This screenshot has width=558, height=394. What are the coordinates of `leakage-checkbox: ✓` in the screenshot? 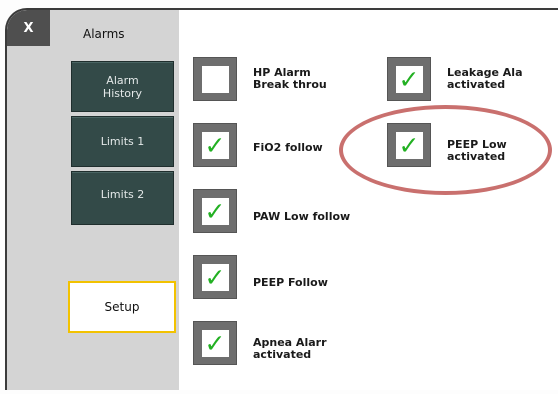 It's located at (409, 79).